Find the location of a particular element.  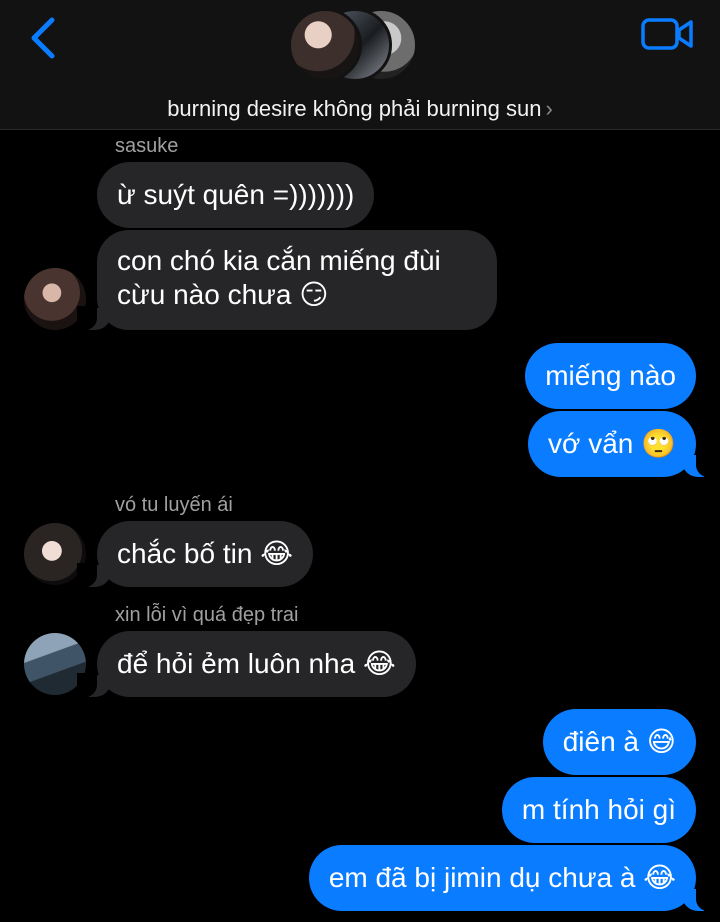

chevron-right-icon: › is located at coordinates (549, 108).